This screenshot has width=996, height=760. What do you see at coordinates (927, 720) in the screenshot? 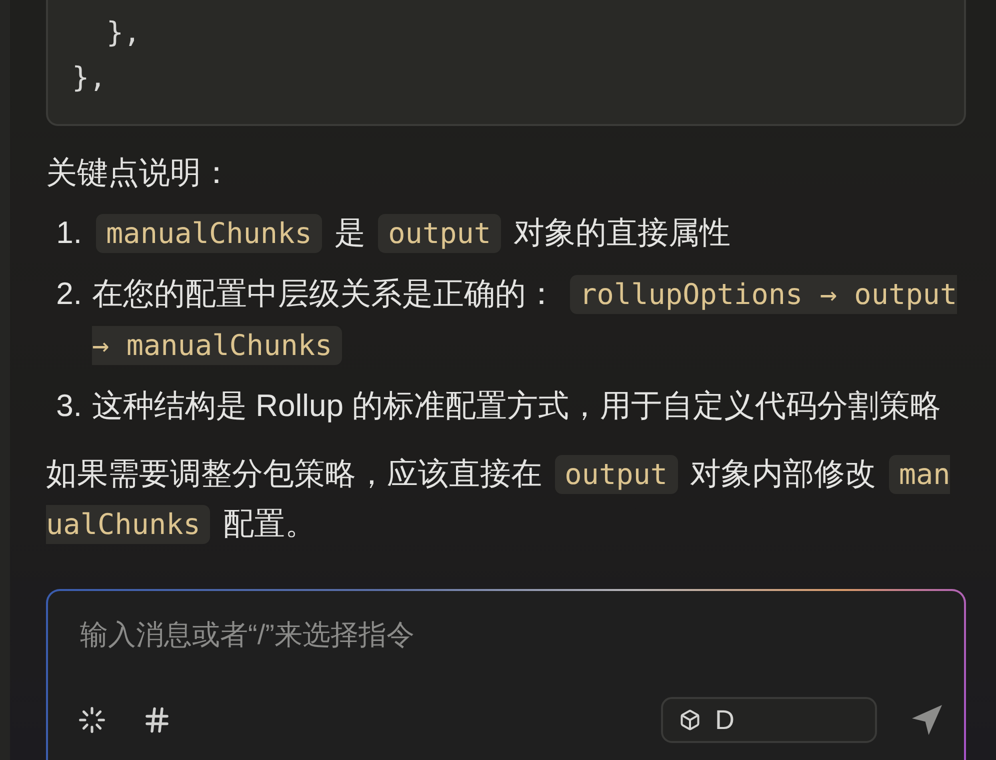
I see `send-icon` at bounding box center [927, 720].